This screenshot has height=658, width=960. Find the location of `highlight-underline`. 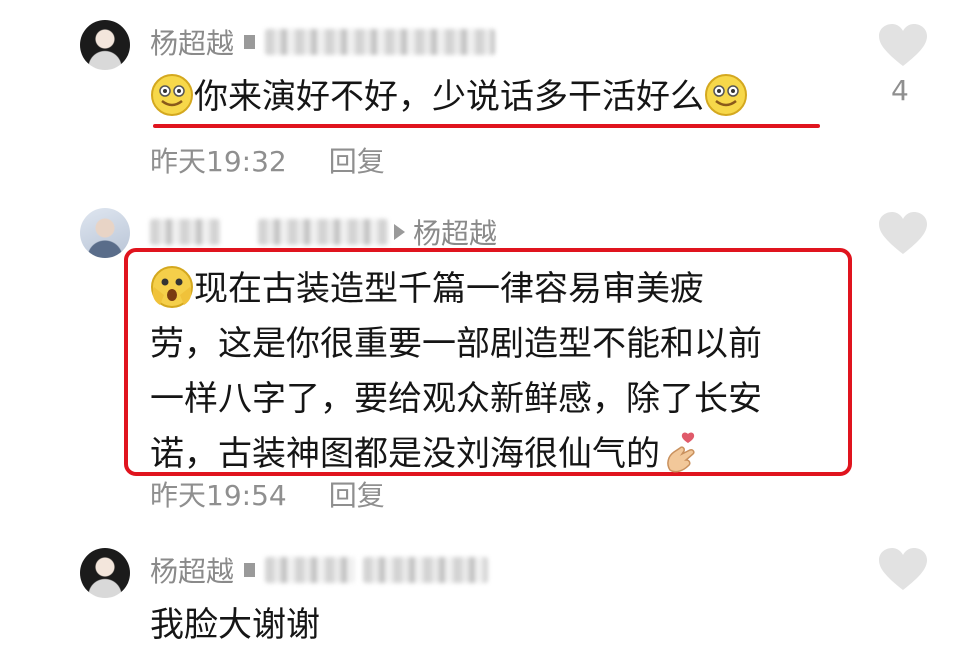

highlight-underline is located at coordinates (486, 126).